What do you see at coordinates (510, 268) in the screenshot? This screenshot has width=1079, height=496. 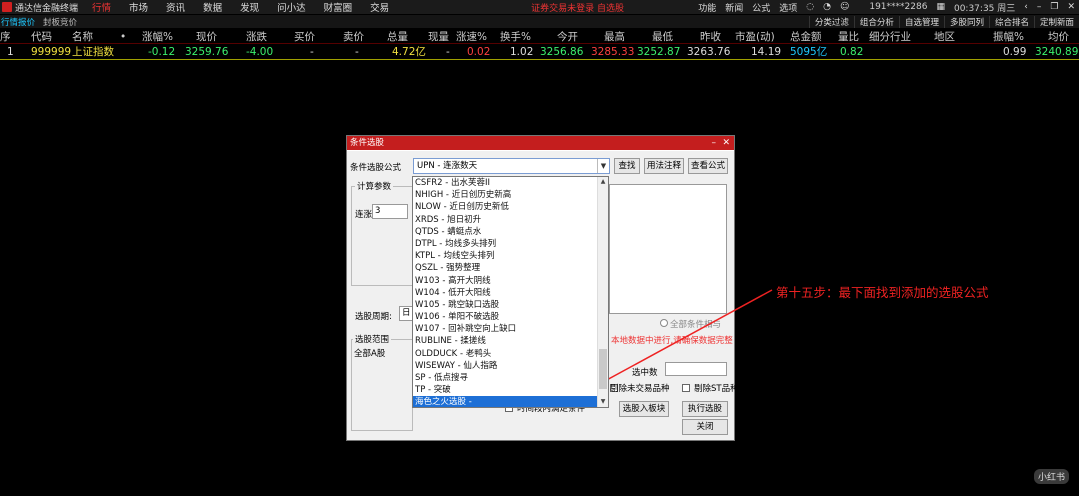 I see `list-item: QSZL - 强势整理` at bounding box center [510, 268].